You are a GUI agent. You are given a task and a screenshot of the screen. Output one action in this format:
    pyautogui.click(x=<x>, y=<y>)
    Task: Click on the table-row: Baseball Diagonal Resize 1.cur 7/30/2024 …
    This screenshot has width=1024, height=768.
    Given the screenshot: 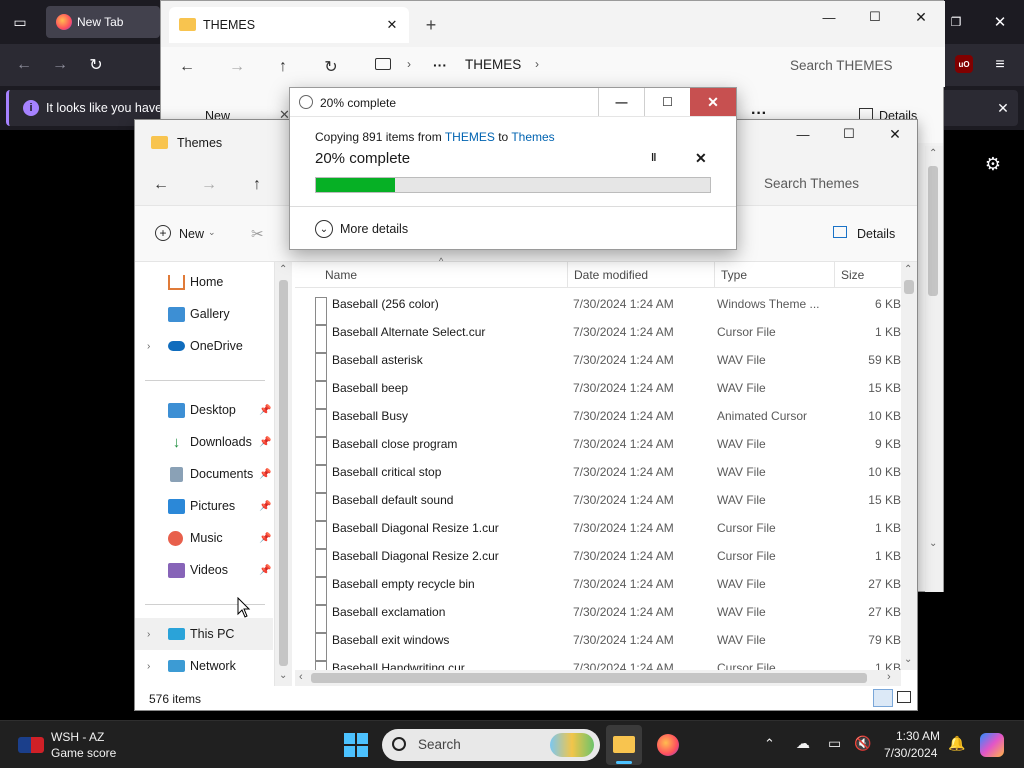 What is the action you would take?
    pyautogui.click(x=600, y=531)
    